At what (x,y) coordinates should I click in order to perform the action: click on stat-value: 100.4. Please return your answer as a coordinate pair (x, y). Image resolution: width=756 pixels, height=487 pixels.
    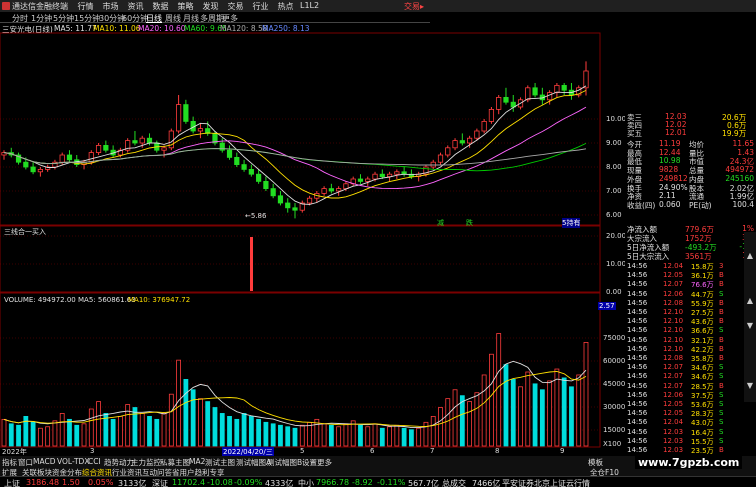
    Looking at the image, I should click on (743, 204).